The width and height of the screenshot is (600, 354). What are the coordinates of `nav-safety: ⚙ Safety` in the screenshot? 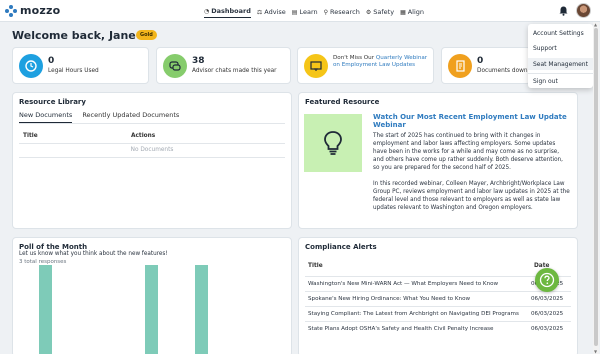 It's located at (380, 12).